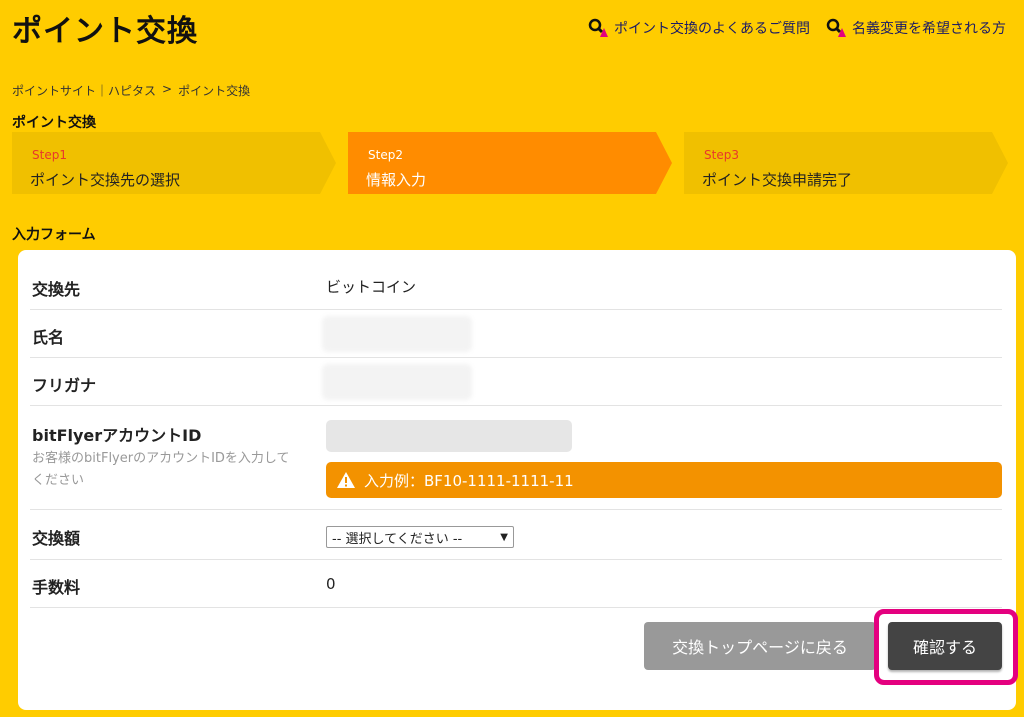 Image resolution: width=1024 pixels, height=717 pixels. What do you see at coordinates (54, 123) in the screenshot?
I see `steps-section-title: ポイント交換` at bounding box center [54, 123].